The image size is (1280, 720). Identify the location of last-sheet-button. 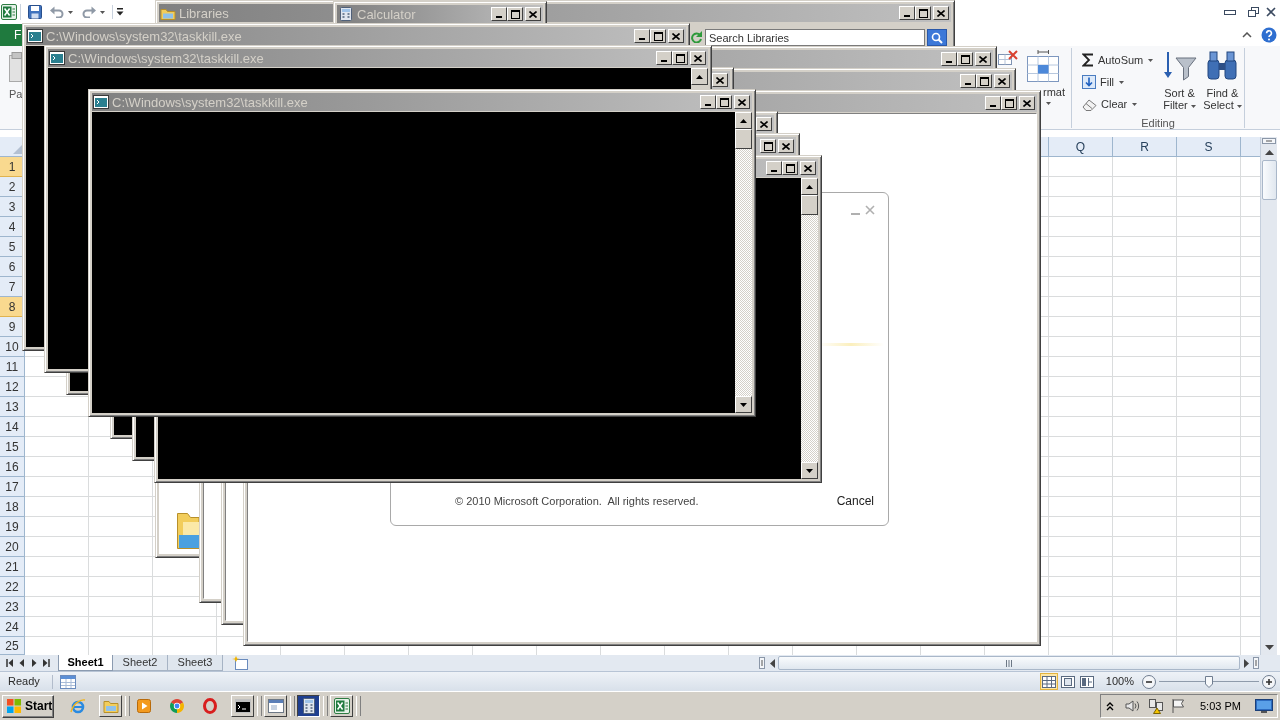
(46, 663).